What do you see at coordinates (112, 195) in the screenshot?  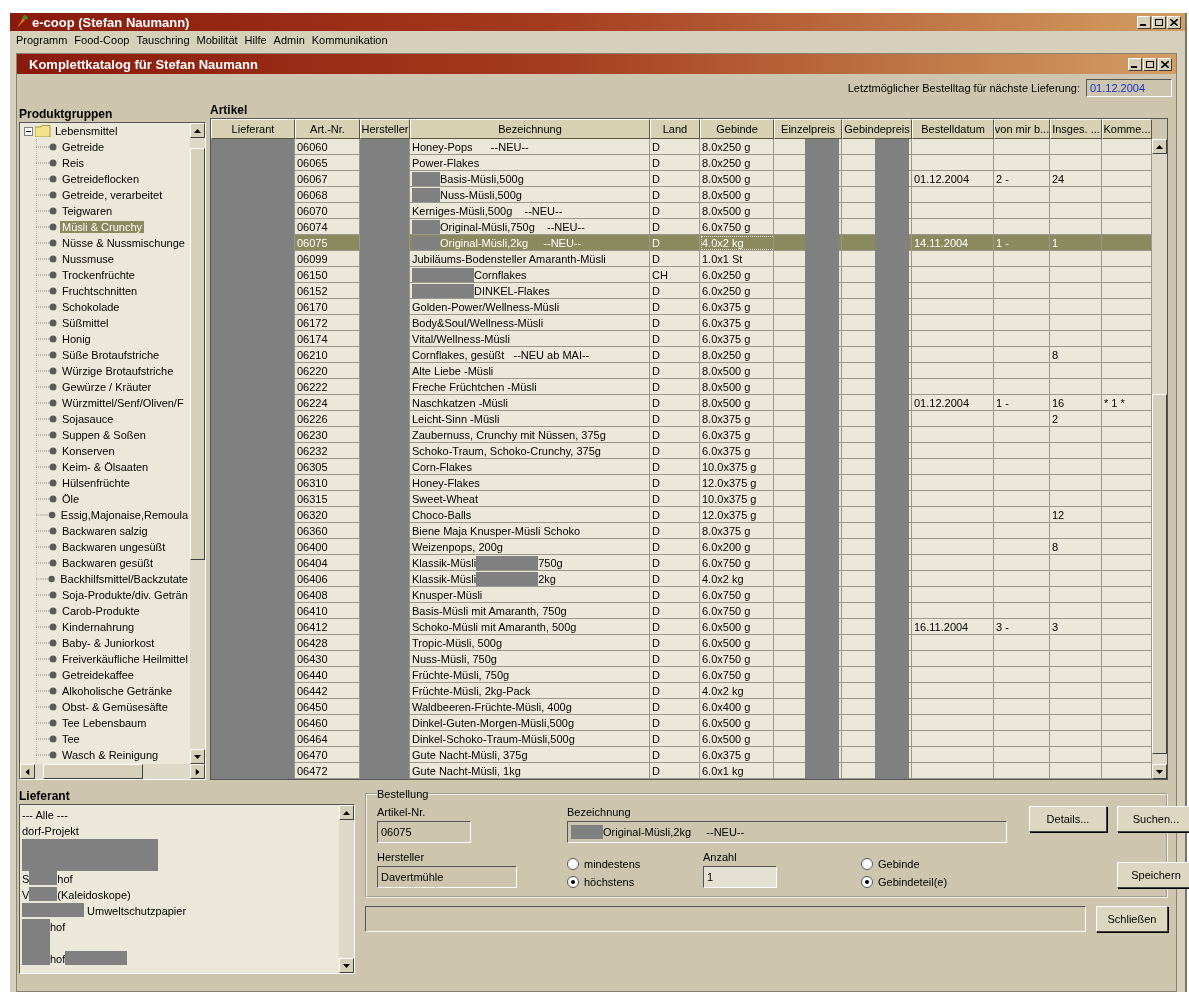 I see `tree-item: Getreide, verarbeitet` at bounding box center [112, 195].